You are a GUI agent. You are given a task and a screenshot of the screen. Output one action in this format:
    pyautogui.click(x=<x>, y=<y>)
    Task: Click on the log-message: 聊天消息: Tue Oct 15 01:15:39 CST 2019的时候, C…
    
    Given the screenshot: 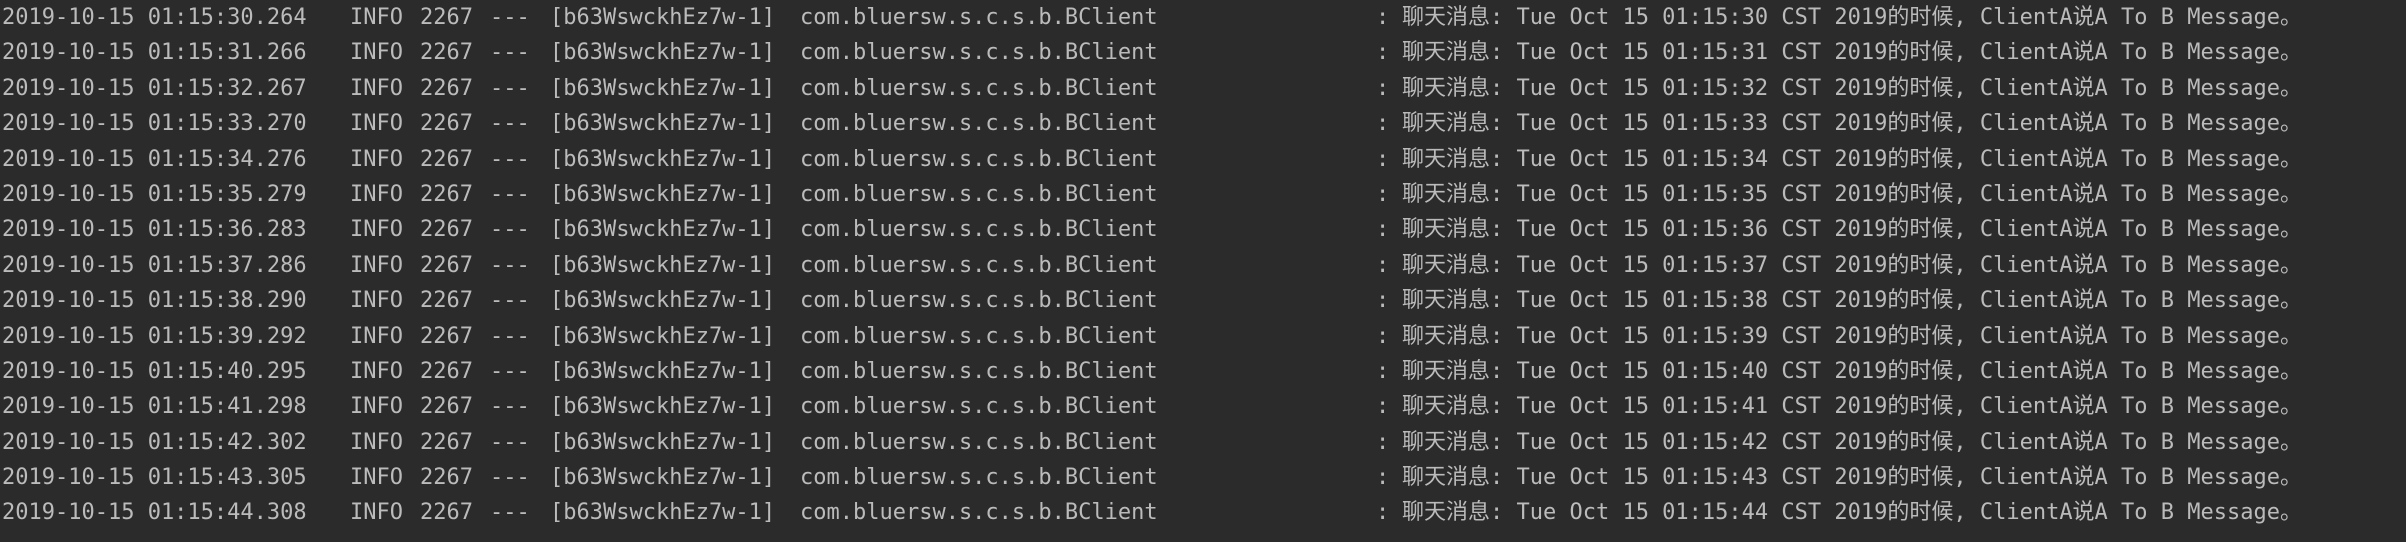 What is the action you would take?
    pyautogui.click(x=1852, y=336)
    